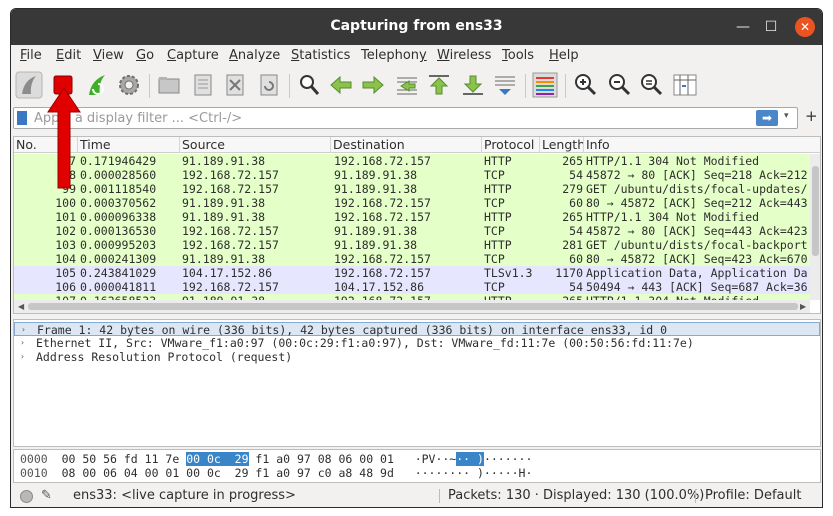 This screenshot has height=516, width=833. I want to click on expert-info-status-icon, so click(26, 496).